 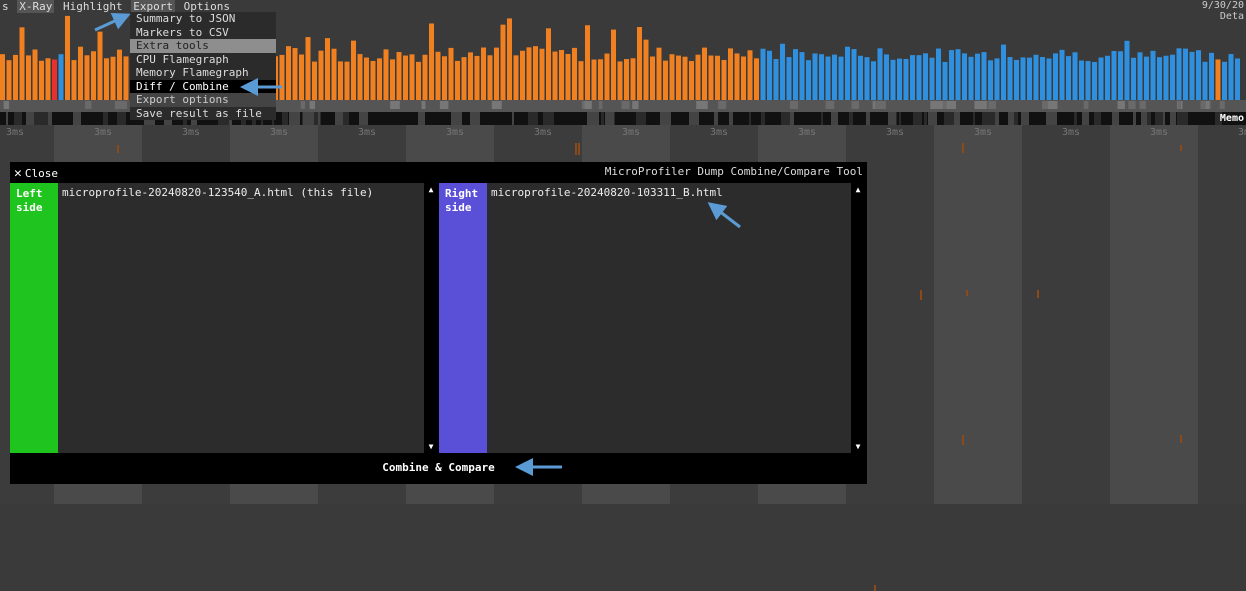 I want to click on right-scrollbar: ▲ ▼, so click(x=858, y=318).